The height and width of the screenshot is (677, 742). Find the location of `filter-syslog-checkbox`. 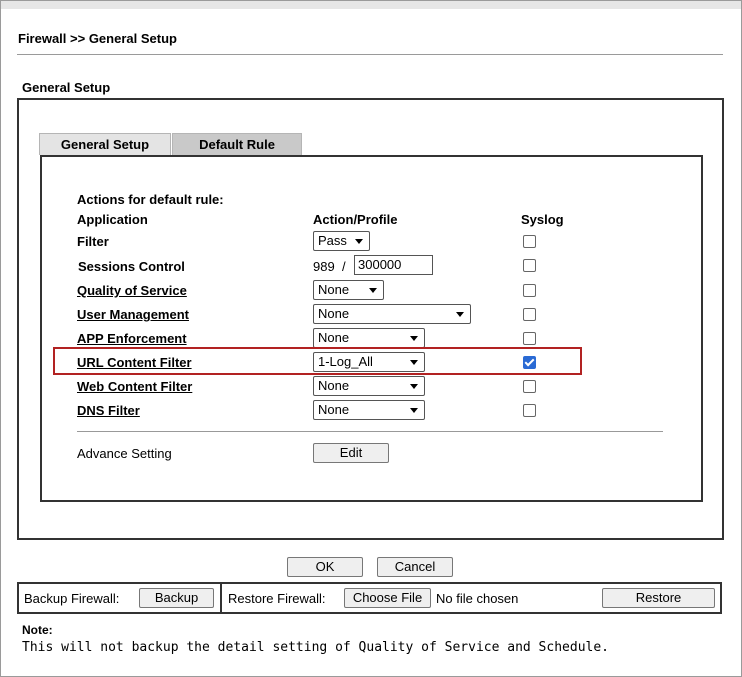

filter-syslog-checkbox is located at coordinates (529, 241).